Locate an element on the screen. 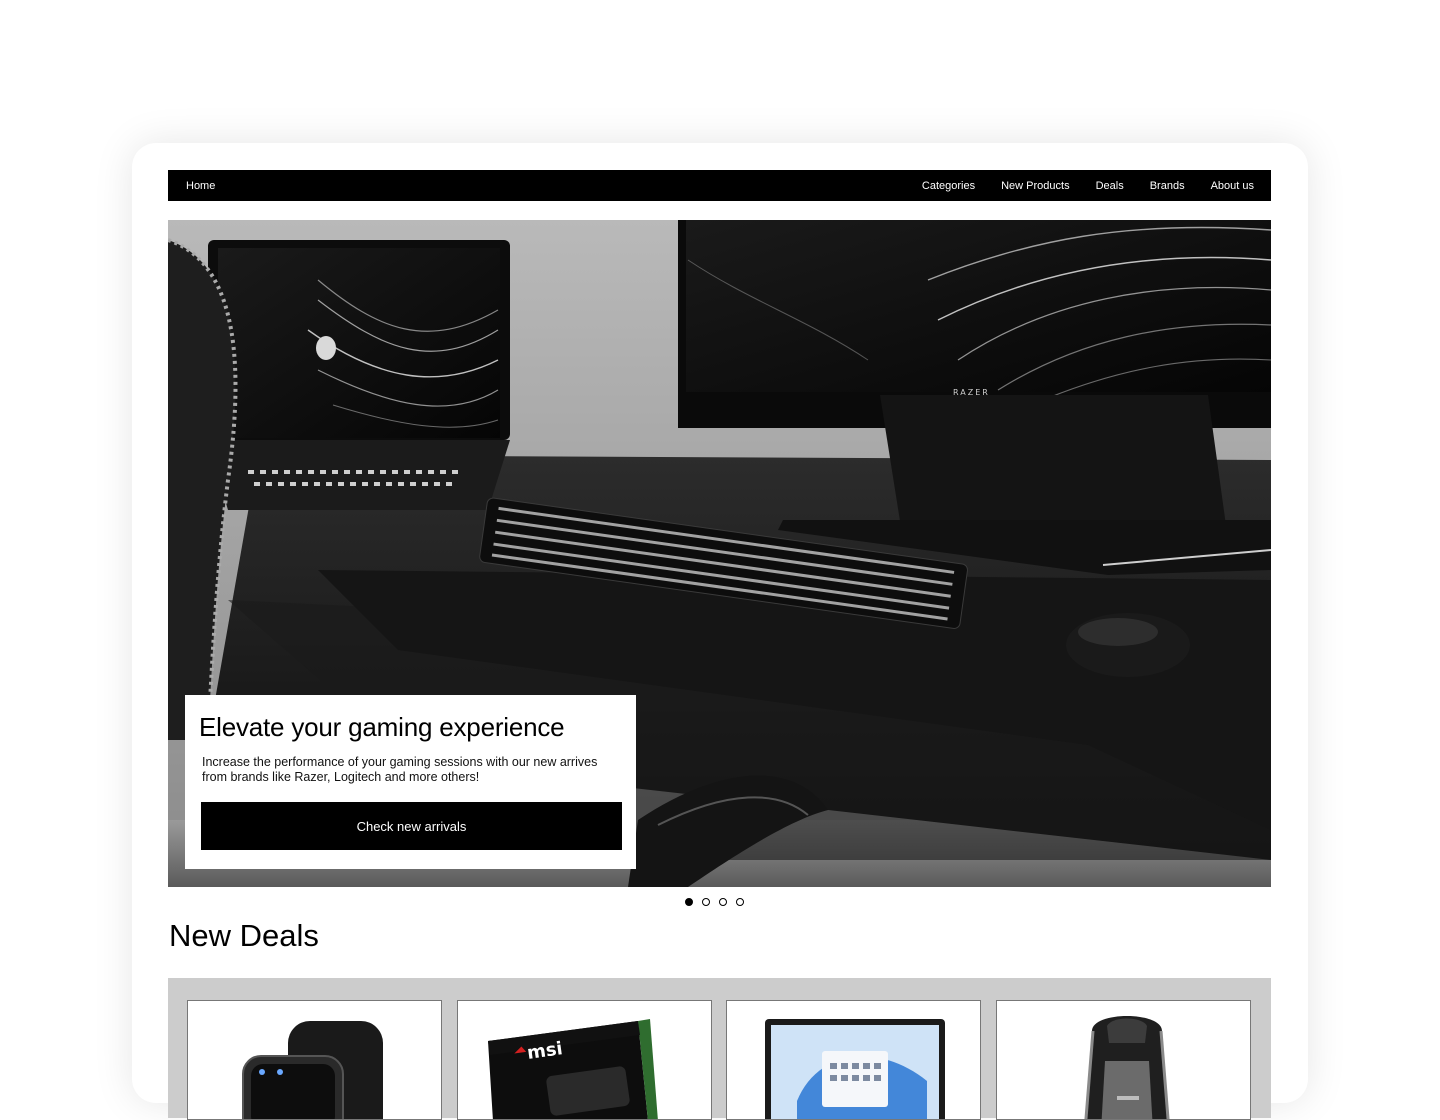 The width and height of the screenshot is (1440, 1120). nav-deals: Deals is located at coordinates (1110, 186).